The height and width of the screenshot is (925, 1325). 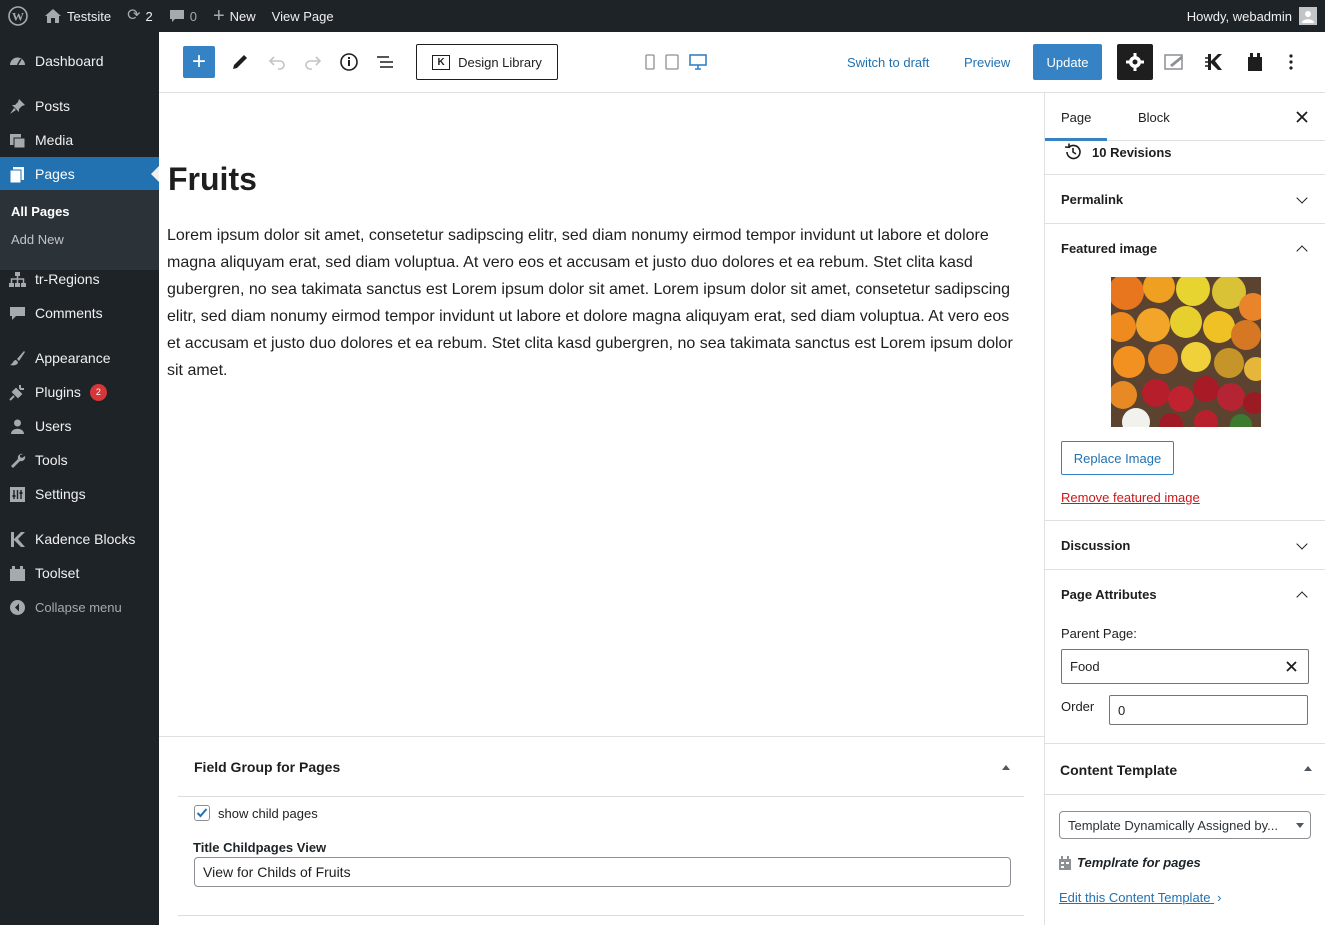 I want to click on chevron-right-icon: ›, so click(x=1219, y=897).